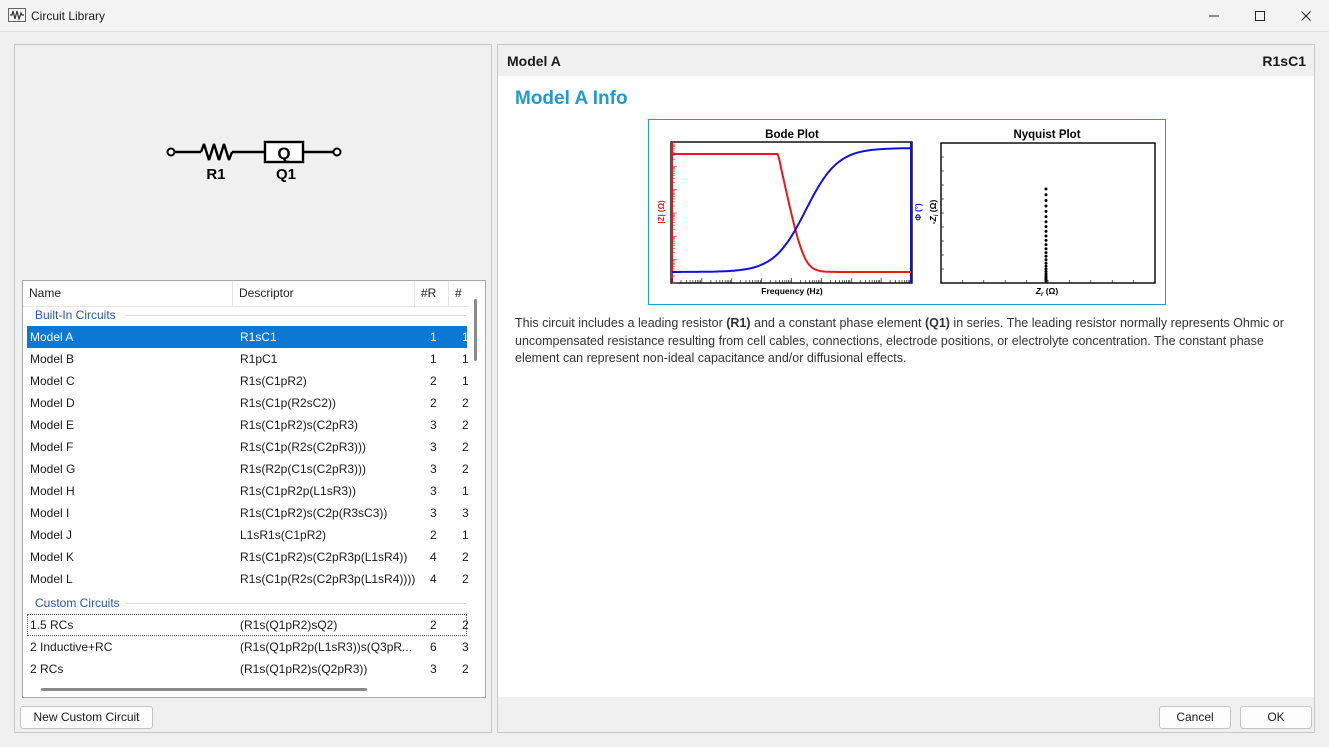 The width and height of the screenshot is (1329, 747). Describe the element at coordinates (906, 714) in the screenshot. I see `dialog-footer: Cancel OK` at that location.